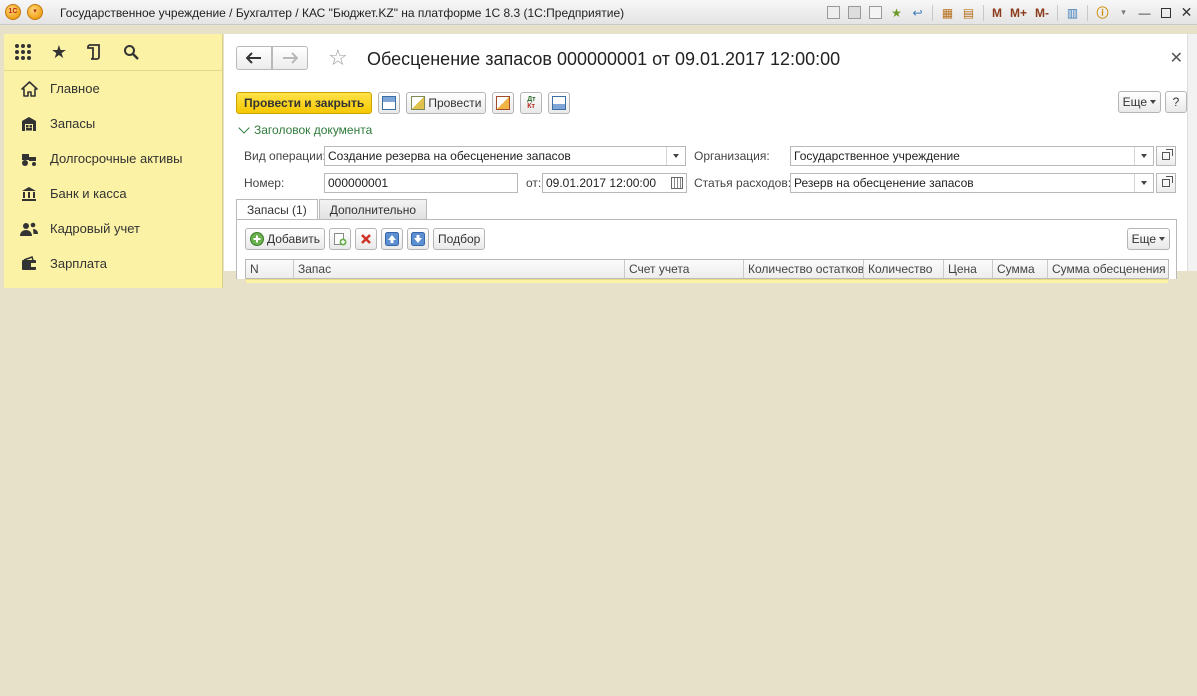  Describe the element at coordinates (113, 52) in the screenshot. I see `sections-tools: ★` at that location.